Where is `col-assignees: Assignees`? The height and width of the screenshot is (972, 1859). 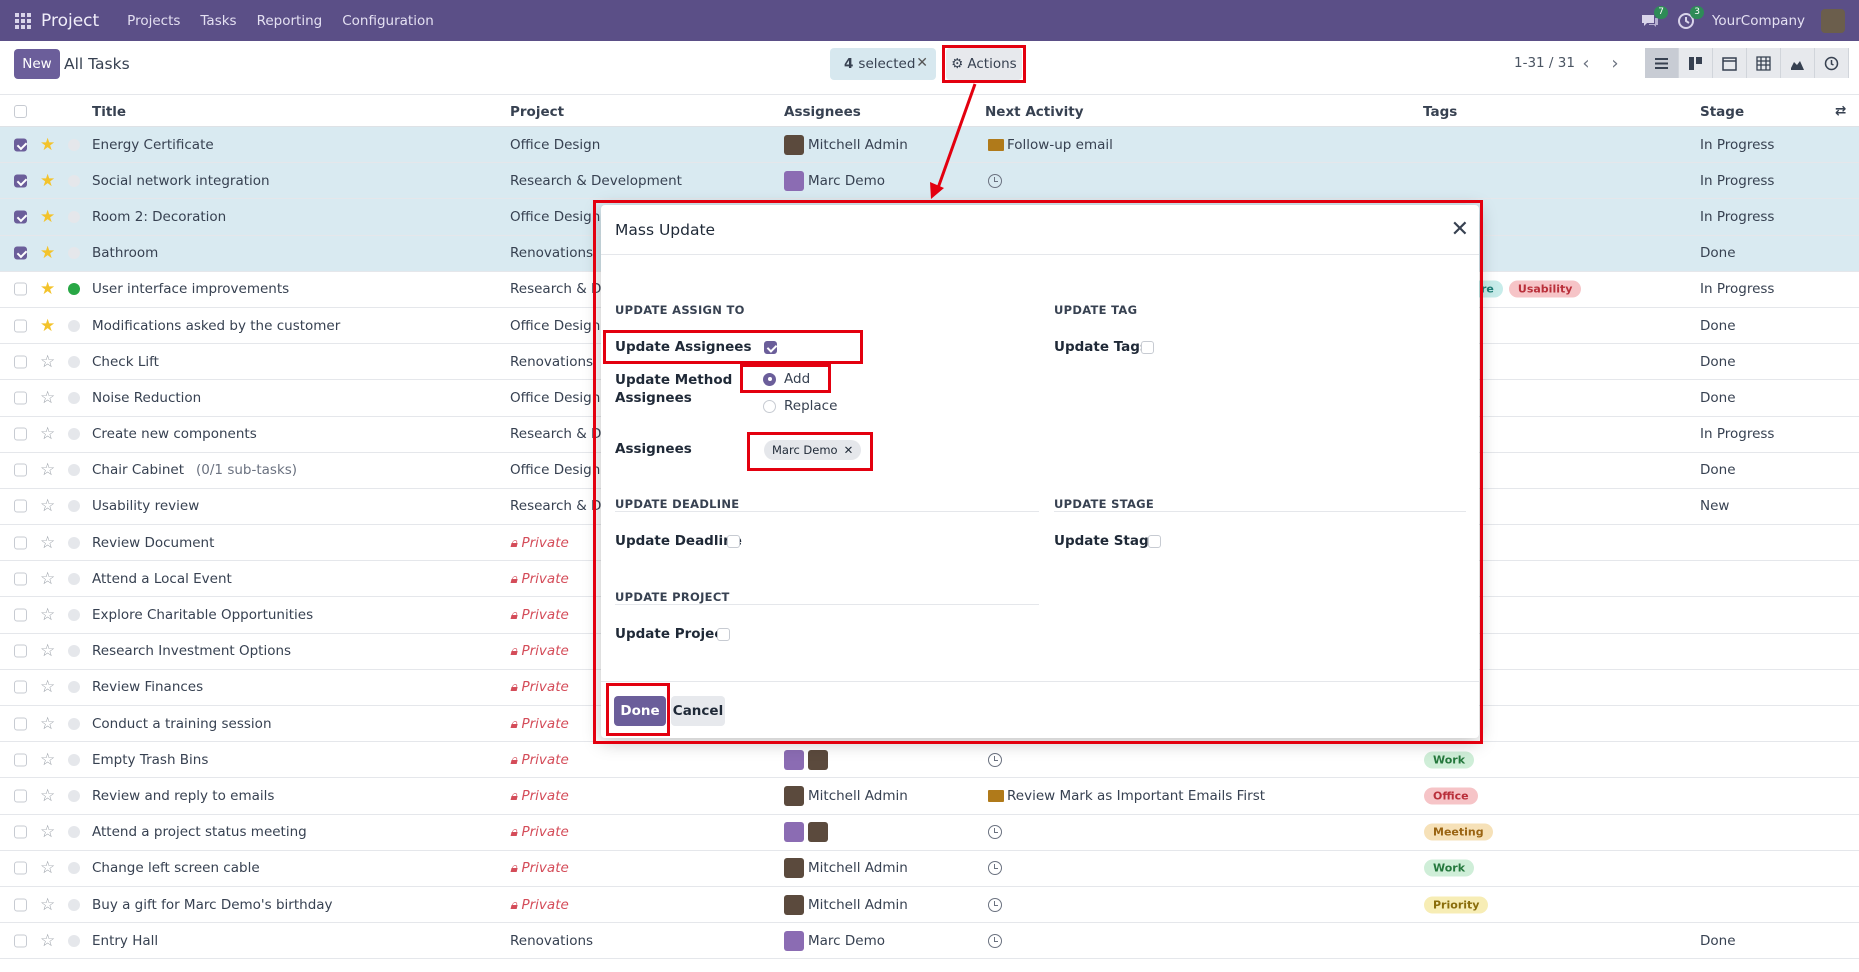
col-assignees: Assignees is located at coordinates (822, 112).